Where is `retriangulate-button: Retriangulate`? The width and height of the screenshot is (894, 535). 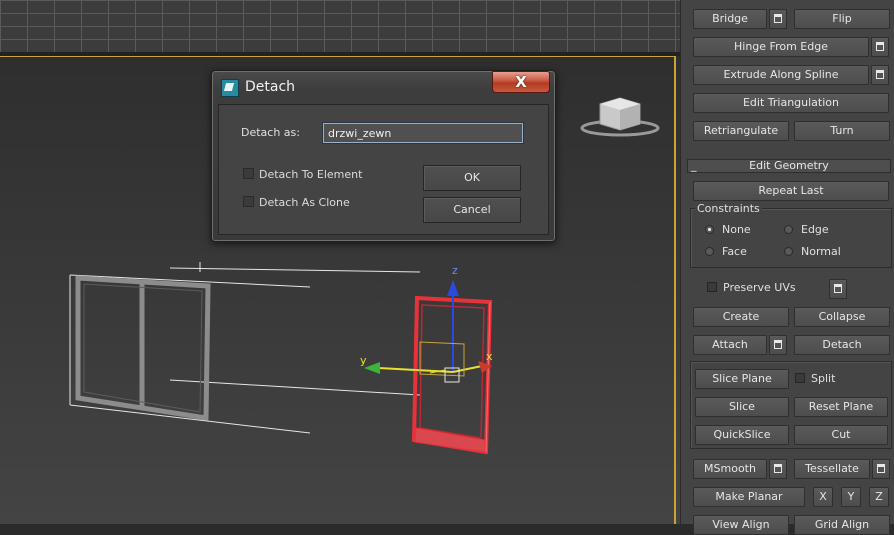
retriangulate-button: Retriangulate is located at coordinates (741, 131).